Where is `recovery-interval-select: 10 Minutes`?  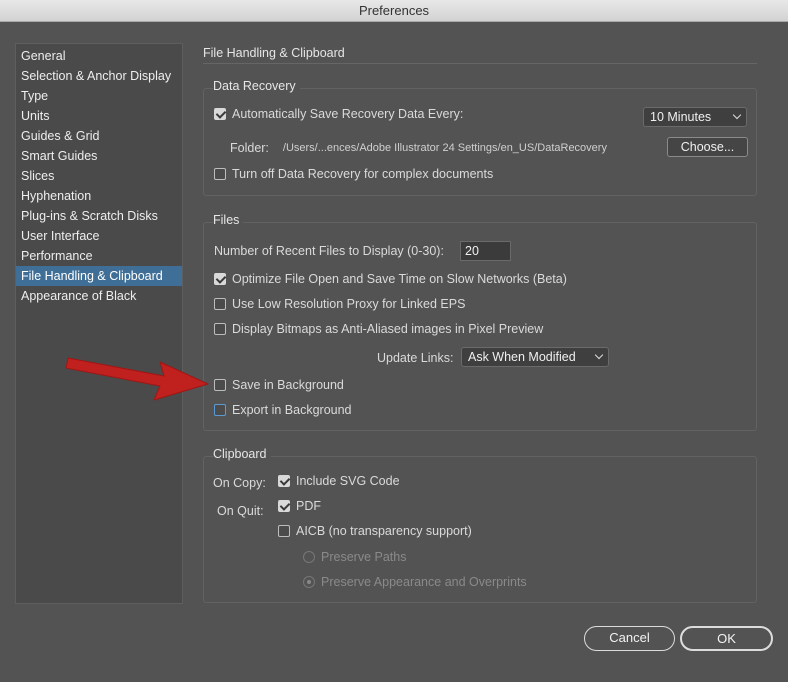
recovery-interval-select: 10 Minutes is located at coordinates (695, 117).